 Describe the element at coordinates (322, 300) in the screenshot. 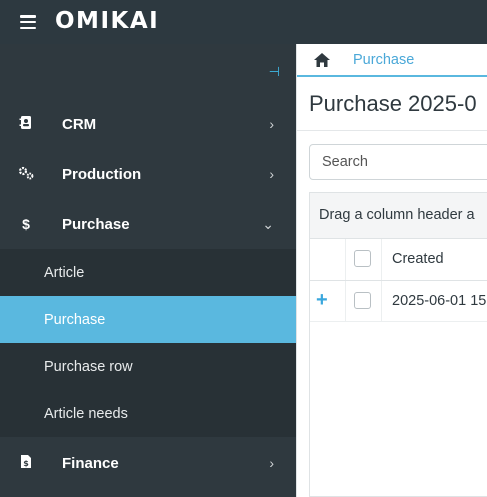

I see `expand-plus-icon: +` at that location.